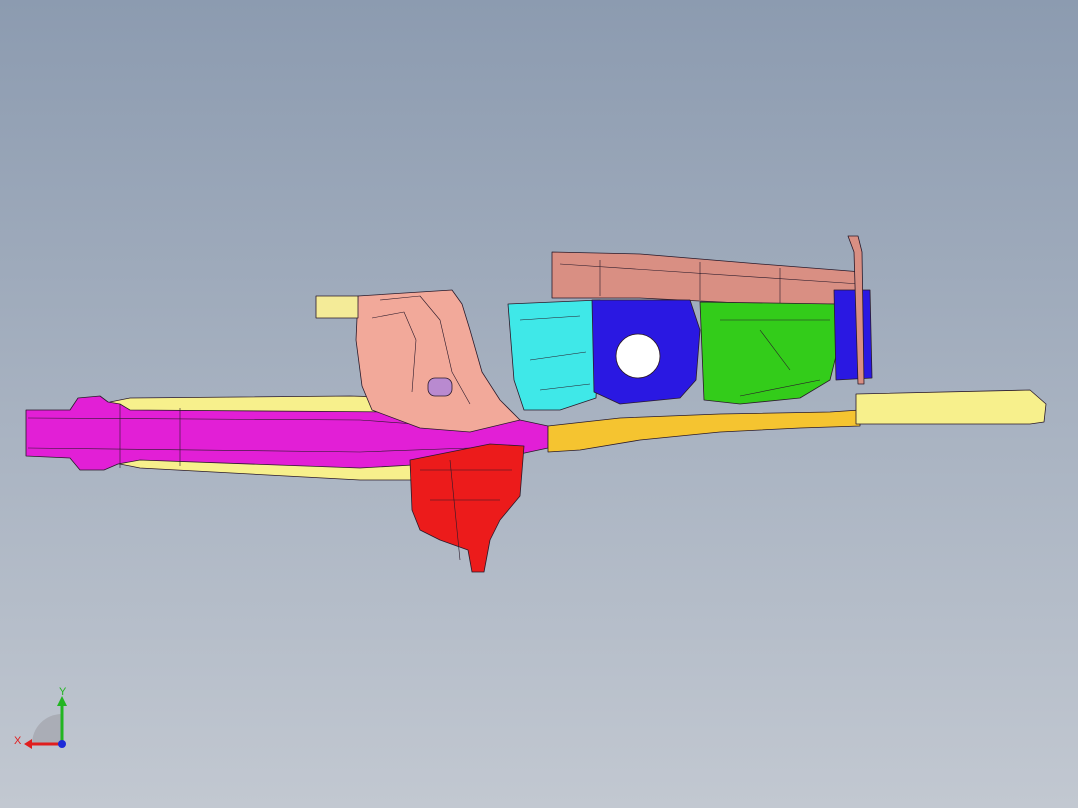  Describe the element at coordinates (337, 307) in the screenshot. I see `bracket-tab-cream` at that location.